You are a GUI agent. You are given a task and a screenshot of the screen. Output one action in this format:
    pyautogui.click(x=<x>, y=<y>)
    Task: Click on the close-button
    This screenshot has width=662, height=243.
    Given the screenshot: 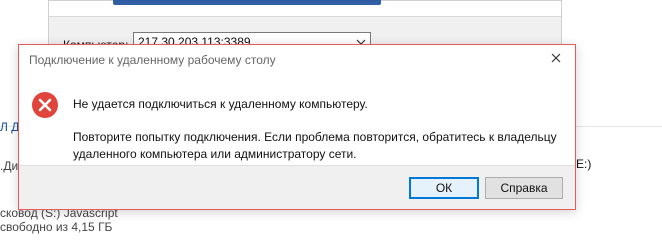 What is the action you would take?
    pyautogui.click(x=556, y=60)
    